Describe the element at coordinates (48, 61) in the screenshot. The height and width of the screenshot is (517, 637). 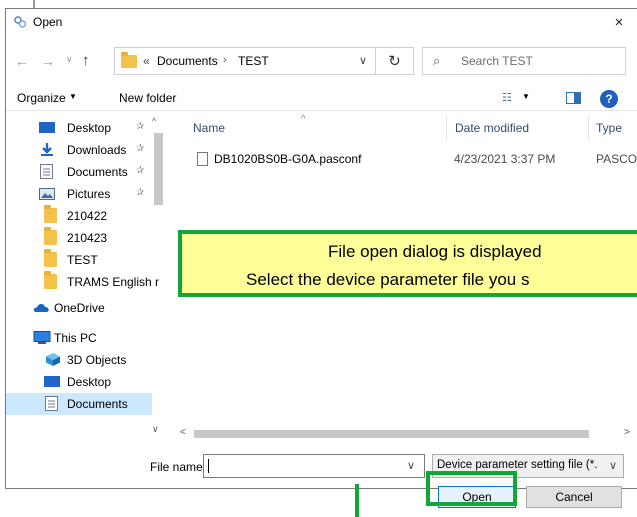
I see `forward-arrow-icon: →` at that location.